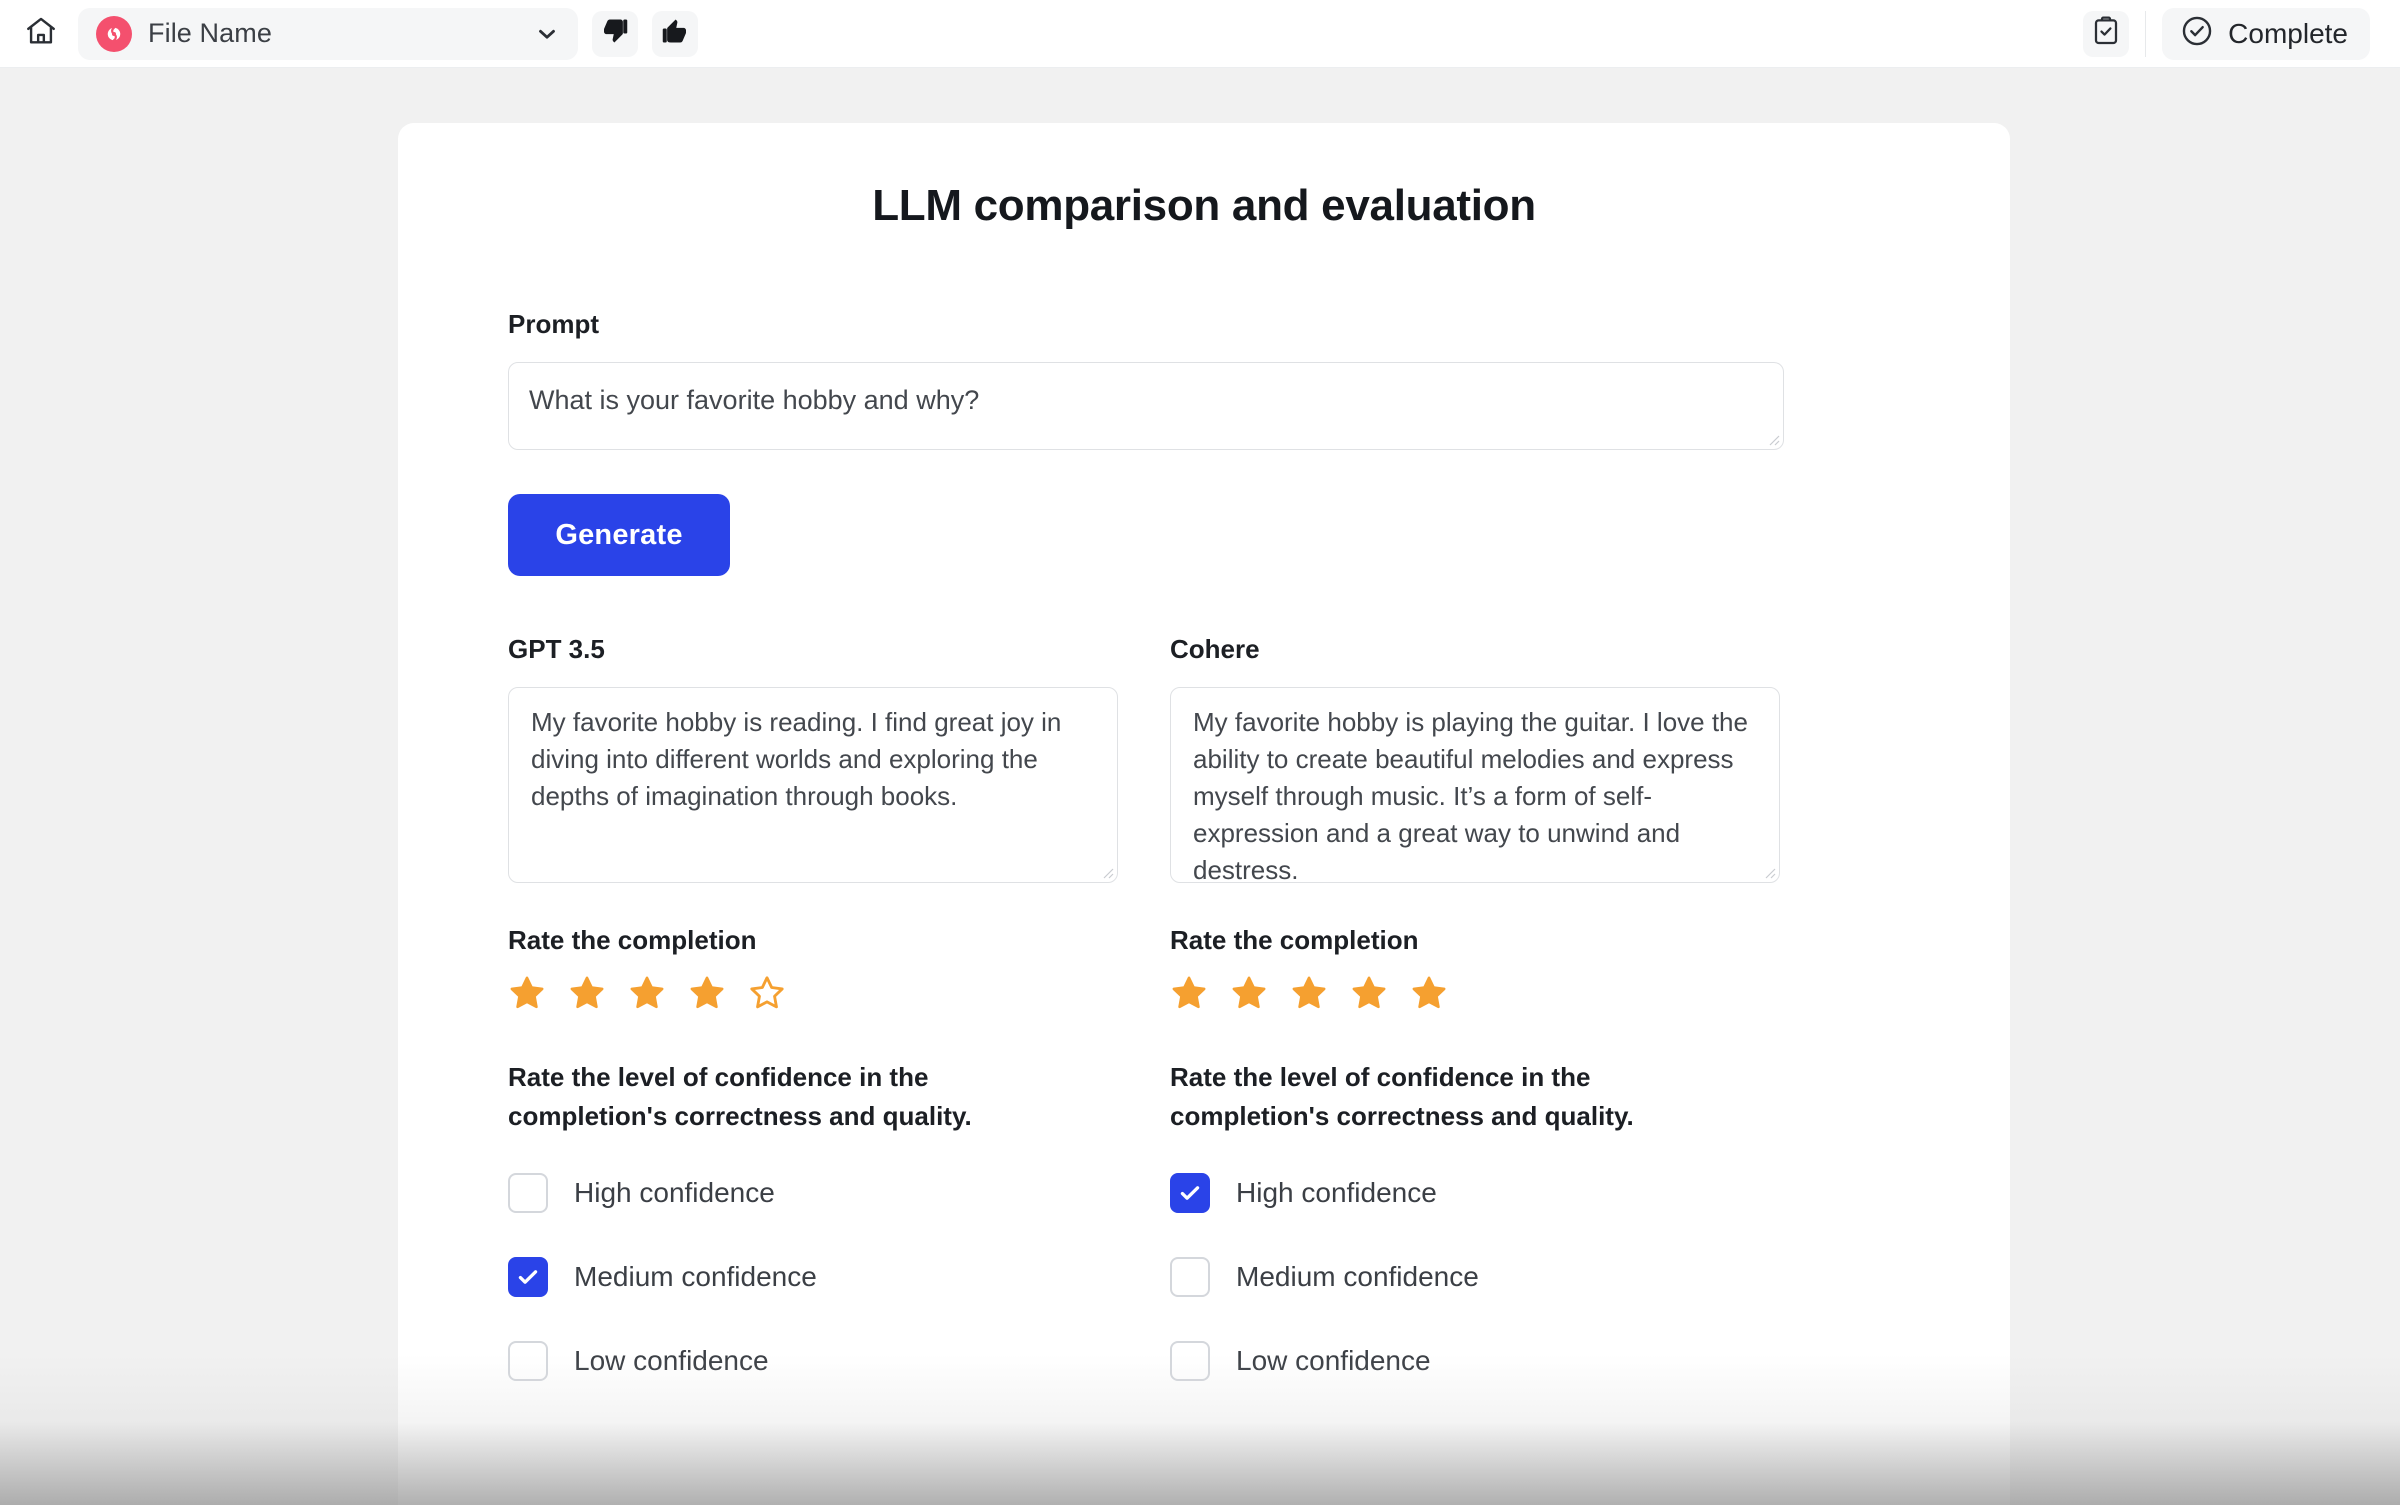 The image size is (2400, 1505). What do you see at coordinates (1200, 34) in the screenshot?
I see `top-toolbar: File Name Complete` at bounding box center [1200, 34].